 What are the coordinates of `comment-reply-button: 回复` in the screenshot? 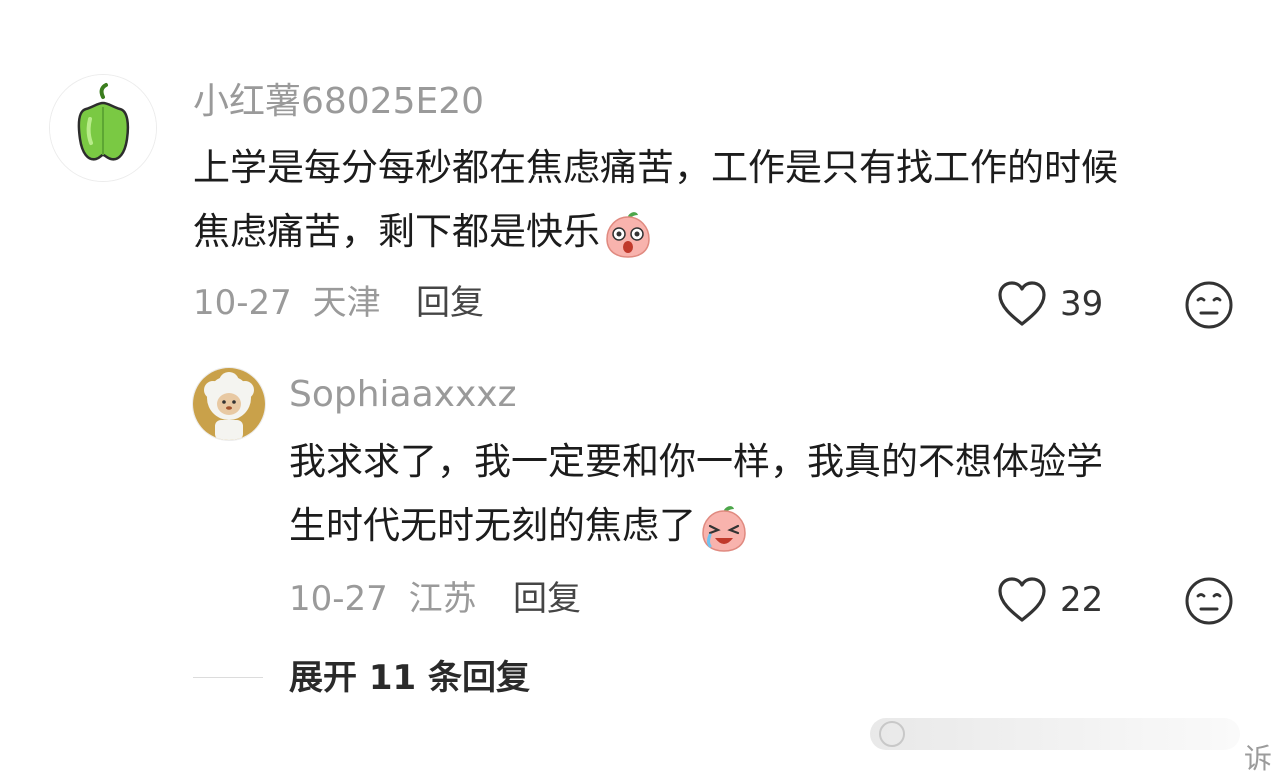 It's located at (450, 303).